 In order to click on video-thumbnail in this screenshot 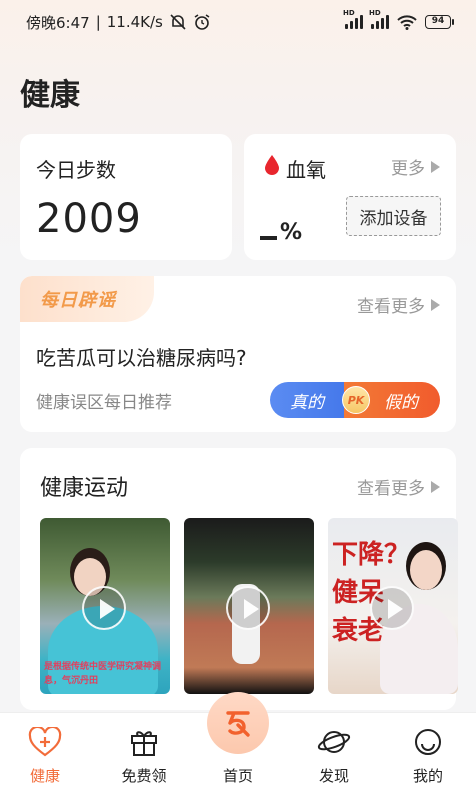, I will do `click(249, 606)`.